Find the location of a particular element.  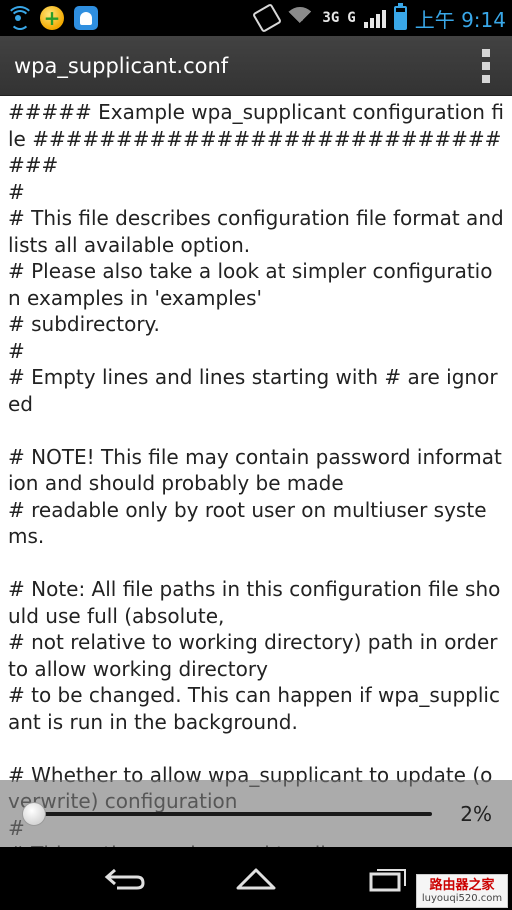

seek-thumb is located at coordinates (34, 813).